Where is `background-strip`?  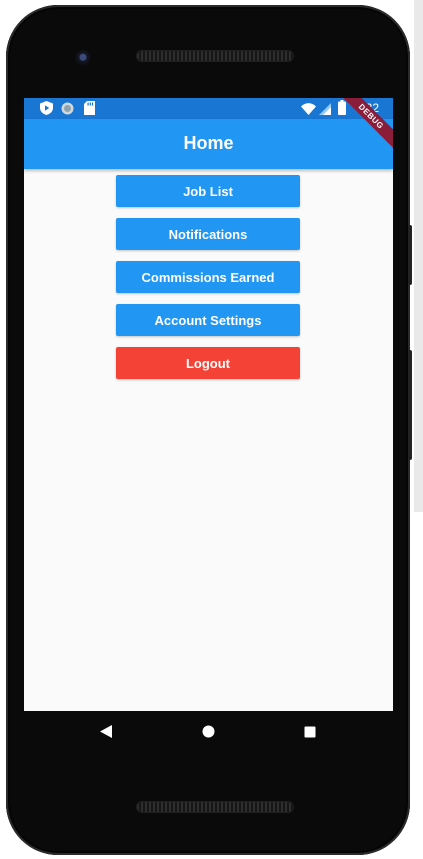
background-strip is located at coordinates (418, 256).